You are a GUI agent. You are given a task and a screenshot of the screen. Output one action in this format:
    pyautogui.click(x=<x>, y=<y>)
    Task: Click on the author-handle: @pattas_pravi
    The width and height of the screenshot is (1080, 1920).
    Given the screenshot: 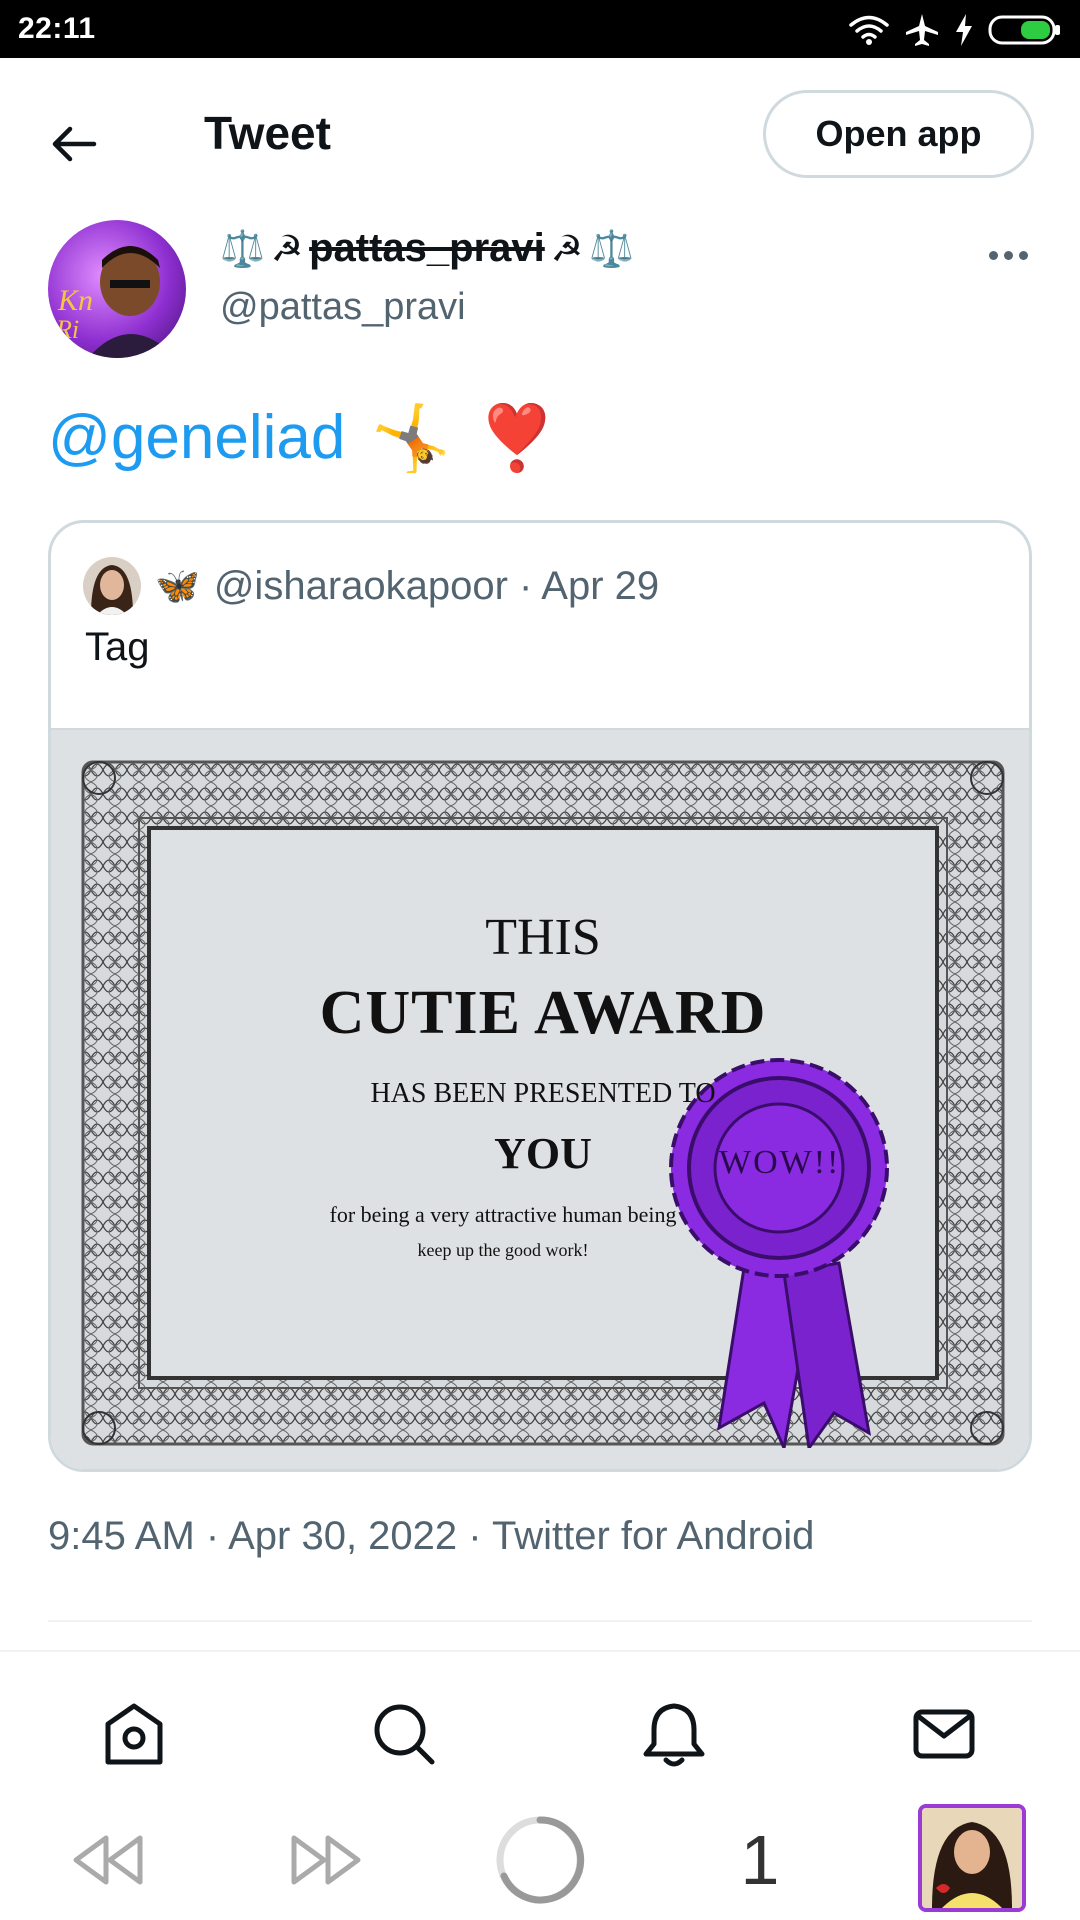 What is the action you would take?
    pyautogui.click(x=343, y=307)
    